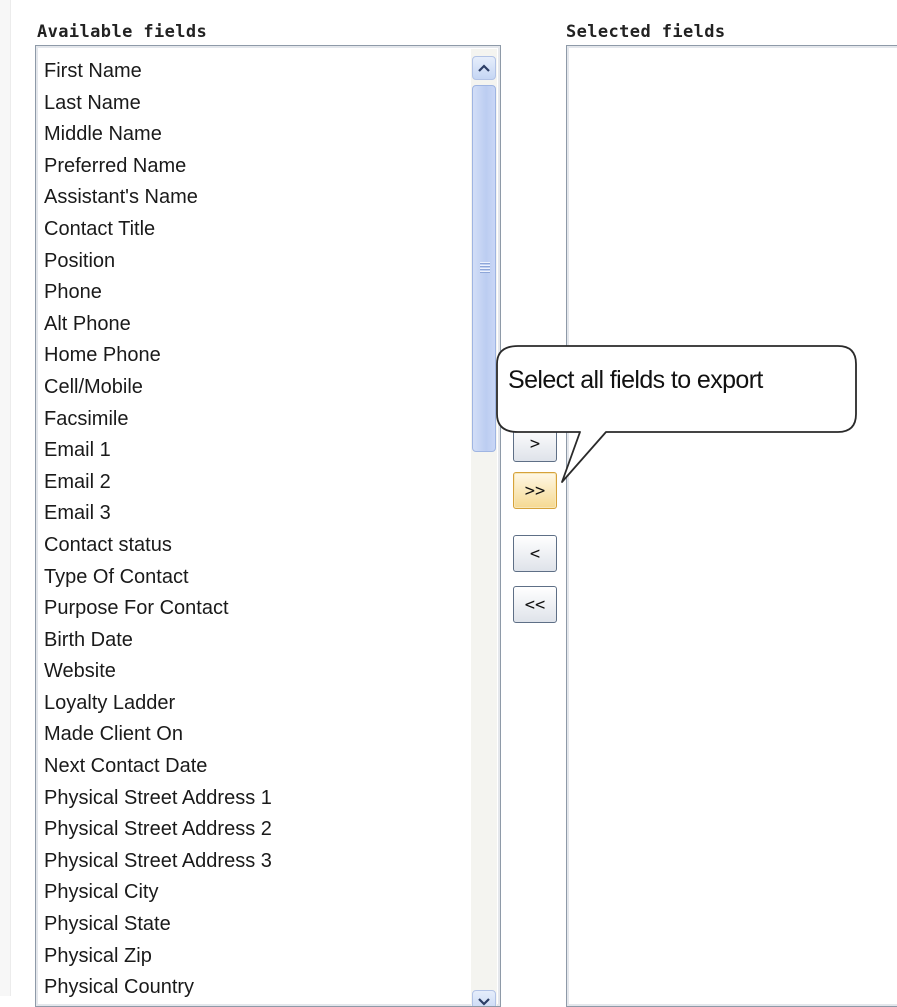  I want to click on list-item: Email 2, so click(158, 483).